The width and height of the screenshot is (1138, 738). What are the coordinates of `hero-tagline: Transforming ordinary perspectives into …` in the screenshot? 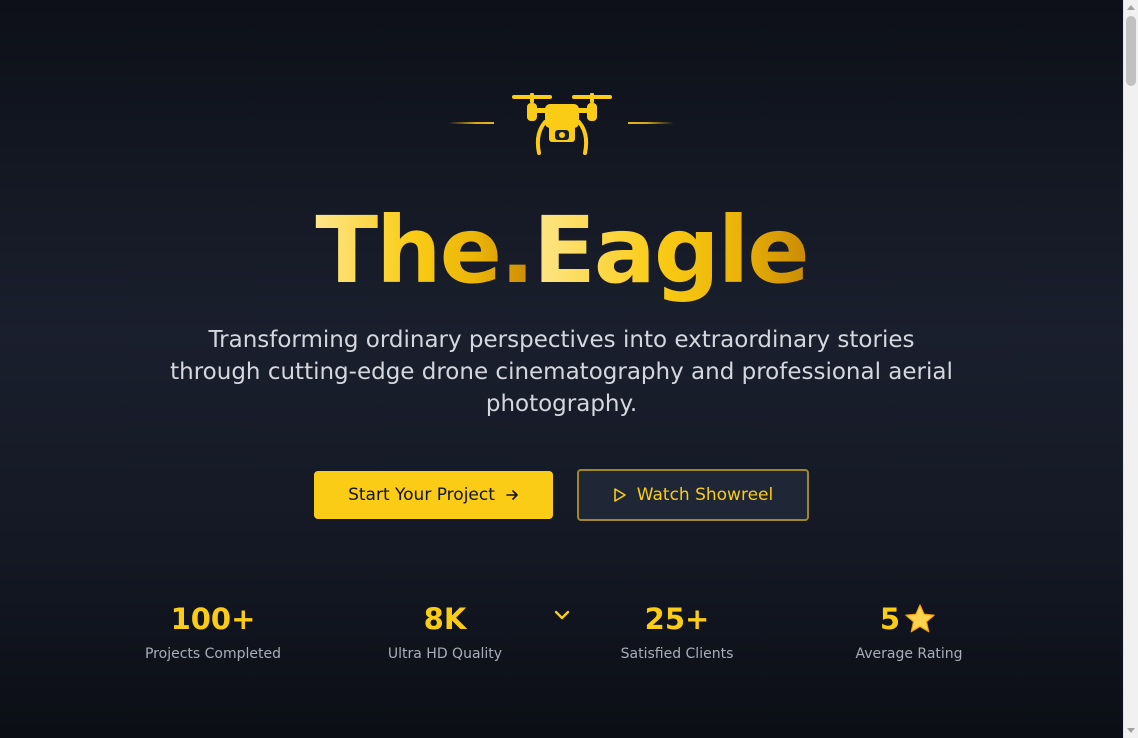 It's located at (561, 372).